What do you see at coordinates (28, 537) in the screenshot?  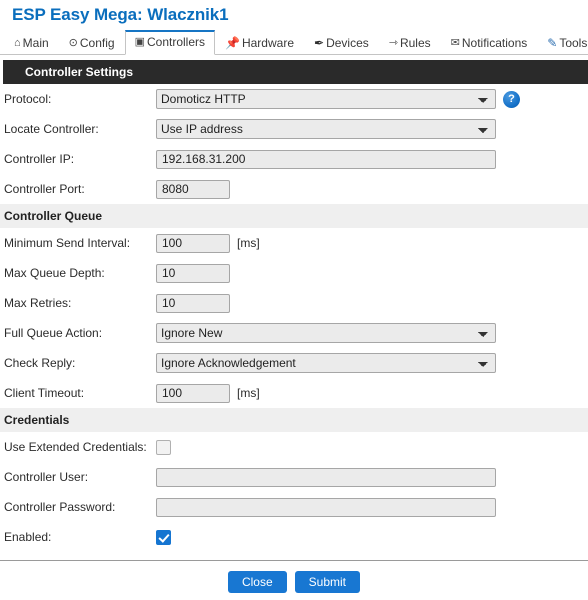 I see `enabled-label: Enabled:` at bounding box center [28, 537].